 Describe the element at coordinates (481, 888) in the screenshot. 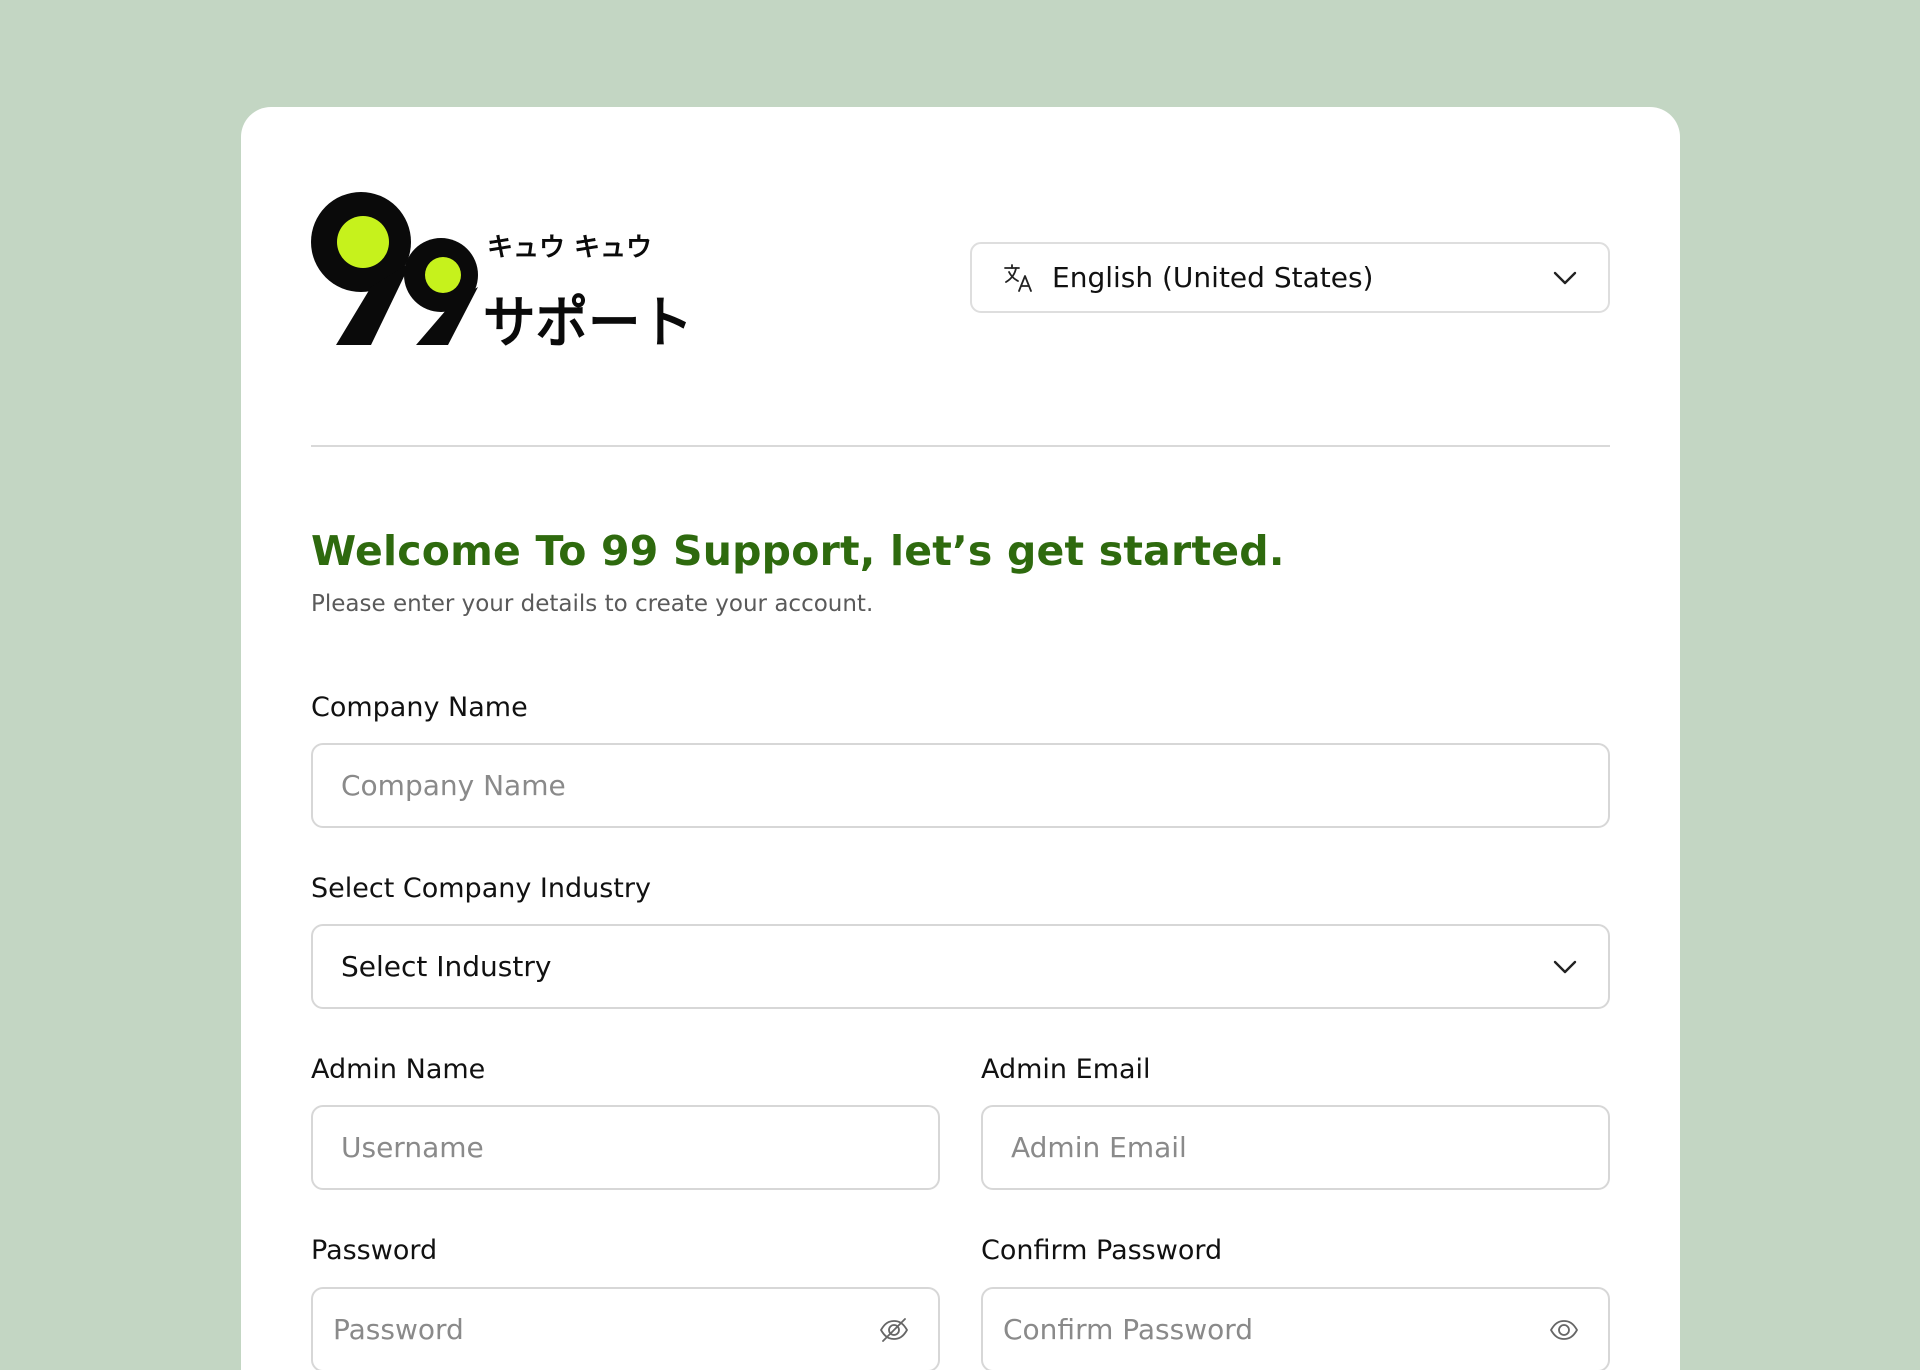

I see `industry-label: Select Company Industry` at that location.